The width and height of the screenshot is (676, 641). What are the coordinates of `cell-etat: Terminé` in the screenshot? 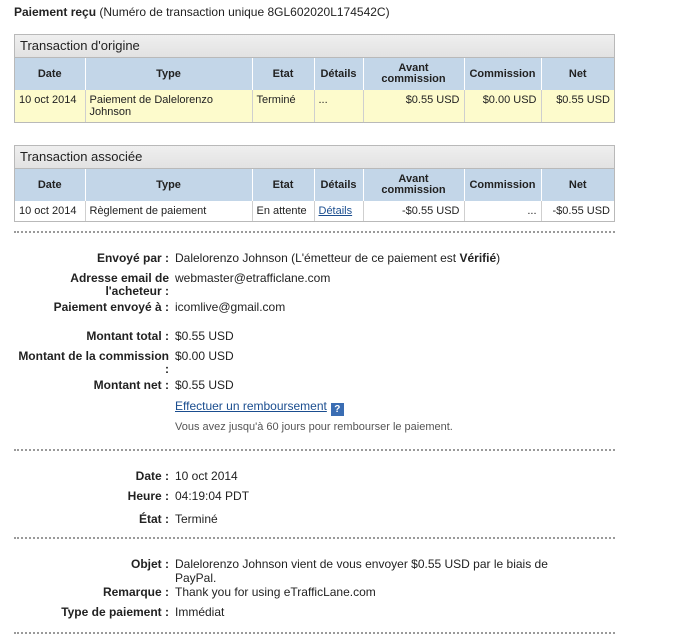 It's located at (283, 106).